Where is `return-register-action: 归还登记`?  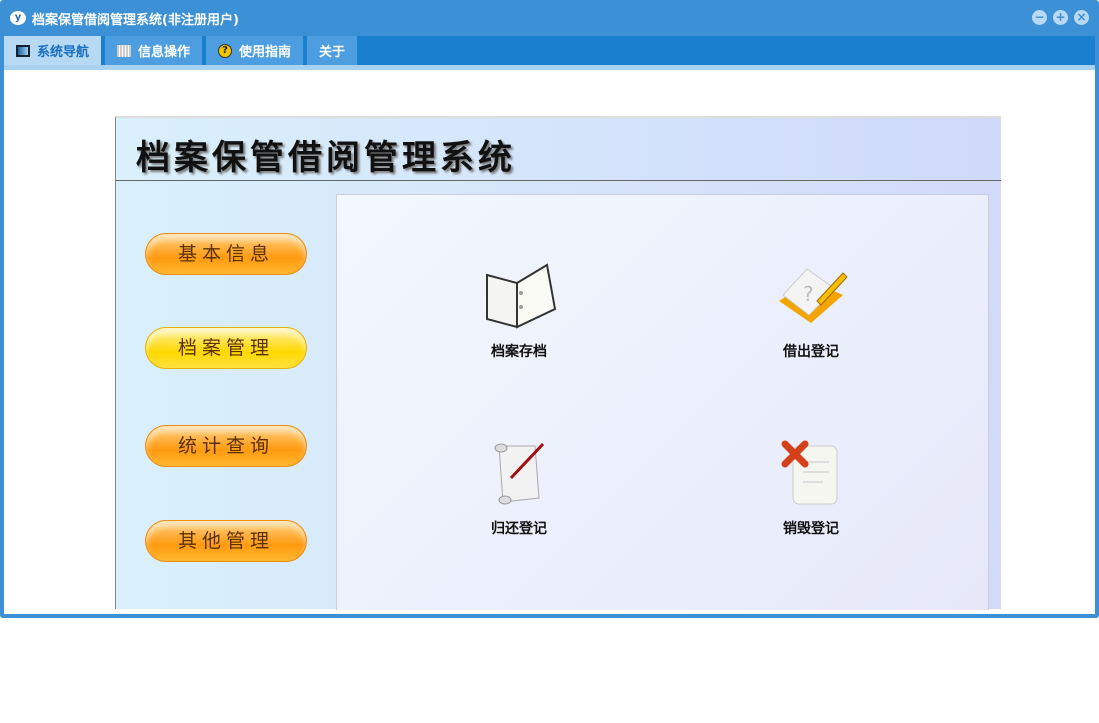 return-register-action: 归还登记 is located at coordinates (519, 488).